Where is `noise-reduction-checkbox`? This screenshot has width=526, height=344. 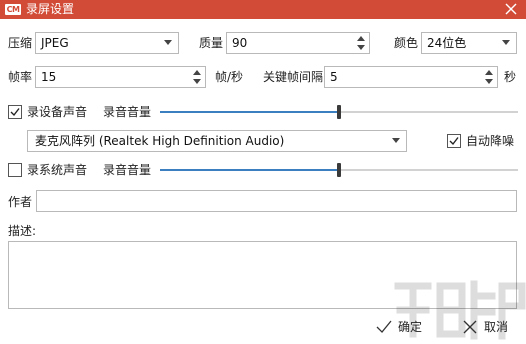
noise-reduction-checkbox is located at coordinates (454, 141).